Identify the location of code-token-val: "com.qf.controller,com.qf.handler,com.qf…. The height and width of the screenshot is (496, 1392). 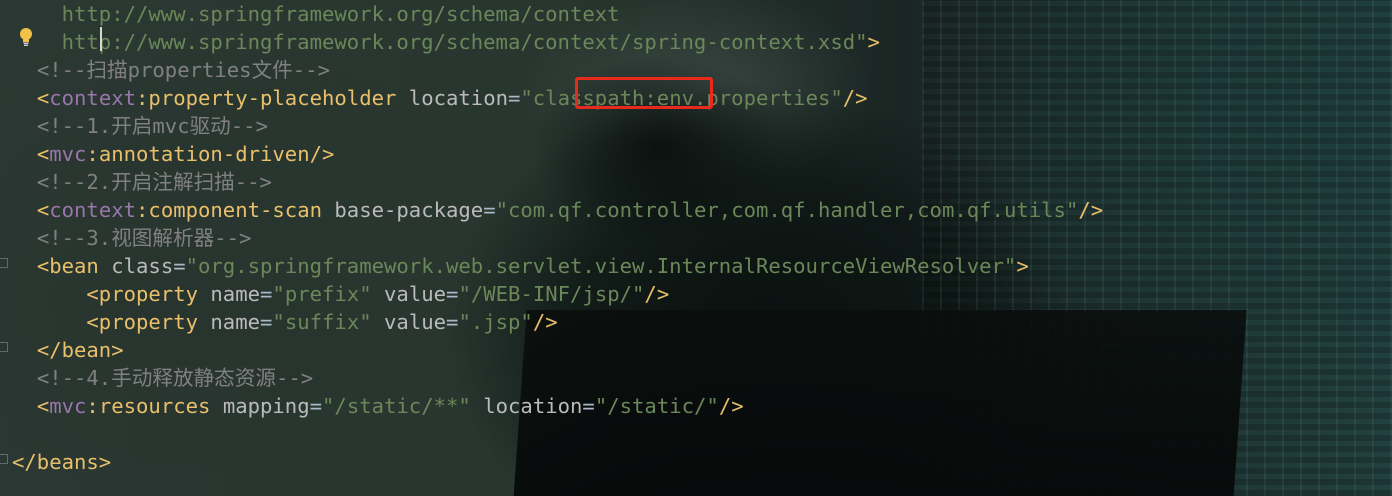
(787, 210).